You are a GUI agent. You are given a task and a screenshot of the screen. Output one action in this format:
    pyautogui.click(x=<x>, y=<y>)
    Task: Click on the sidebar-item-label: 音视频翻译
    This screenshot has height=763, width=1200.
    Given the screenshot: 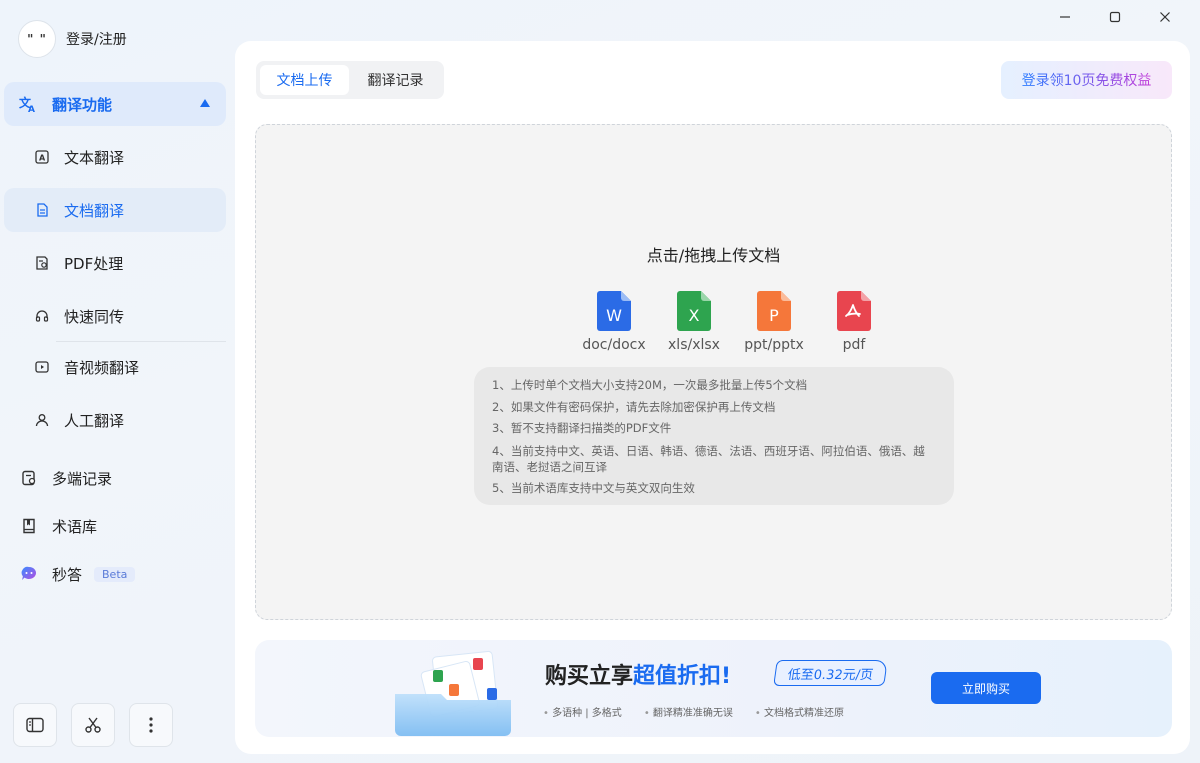 What is the action you would take?
    pyautogui.click(x=102, y=367)
    